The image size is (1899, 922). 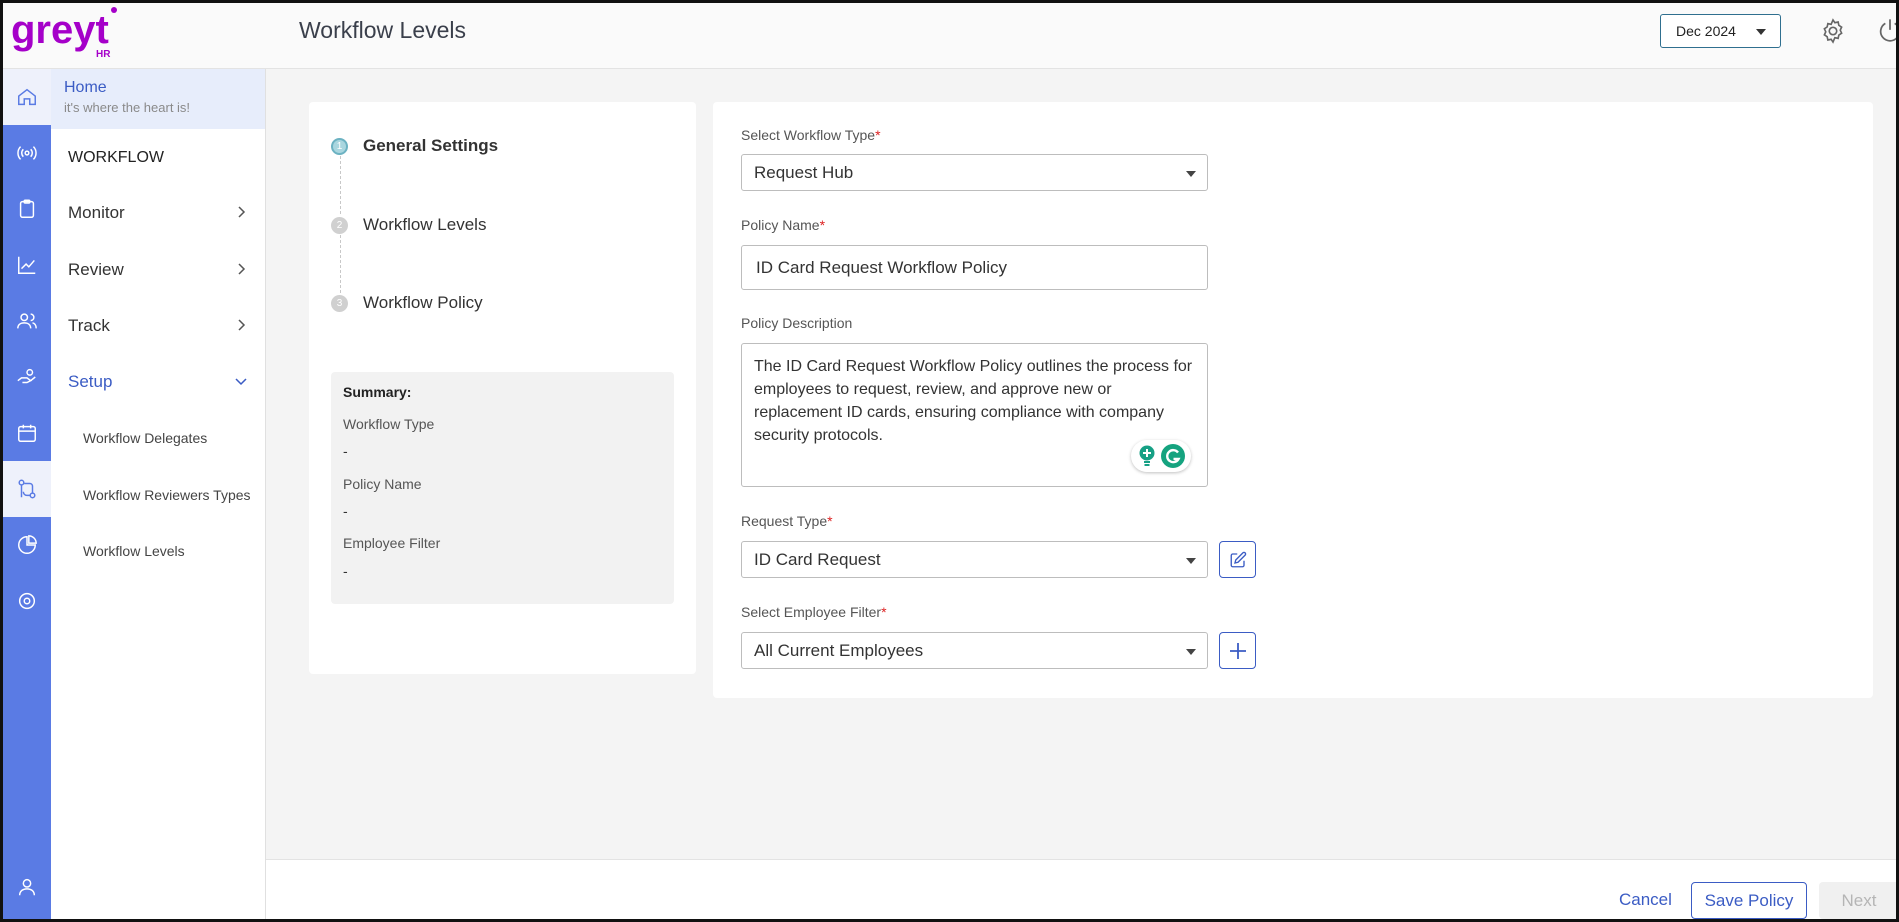 I want to click on greythr-logo: greyt HR, so click(x=66, y=33).